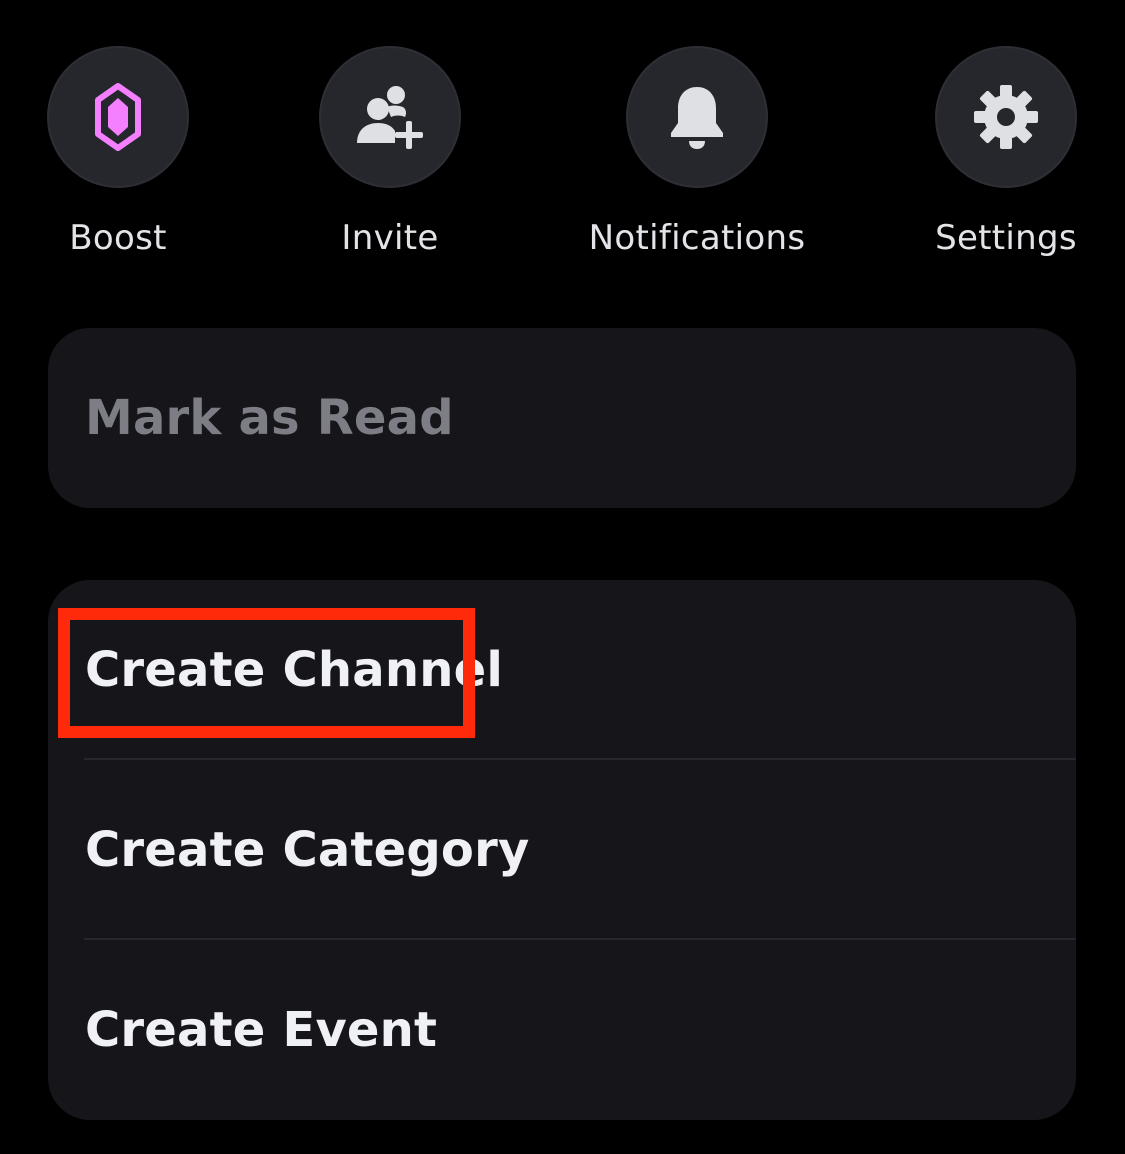 This screenshot has height=1154, width=1125. I want to click on create-category-label: Create Category, so click(307, 850).